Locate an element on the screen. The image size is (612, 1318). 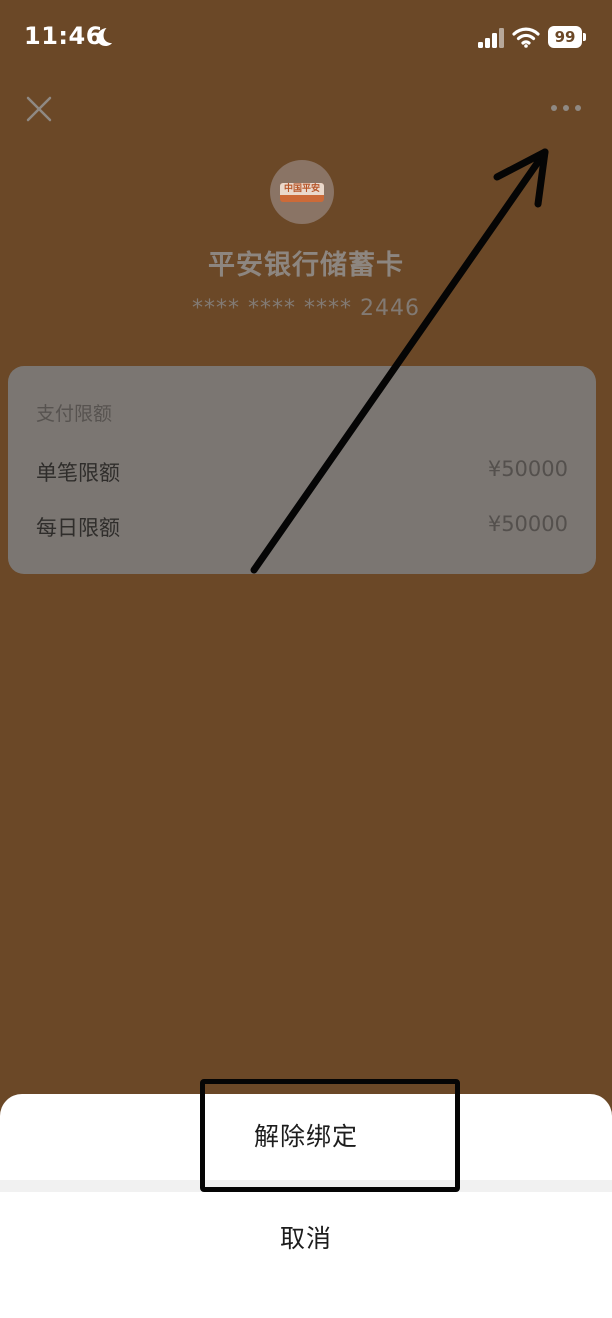
battery-indicator: 99 is located at coordinates (567, 37).